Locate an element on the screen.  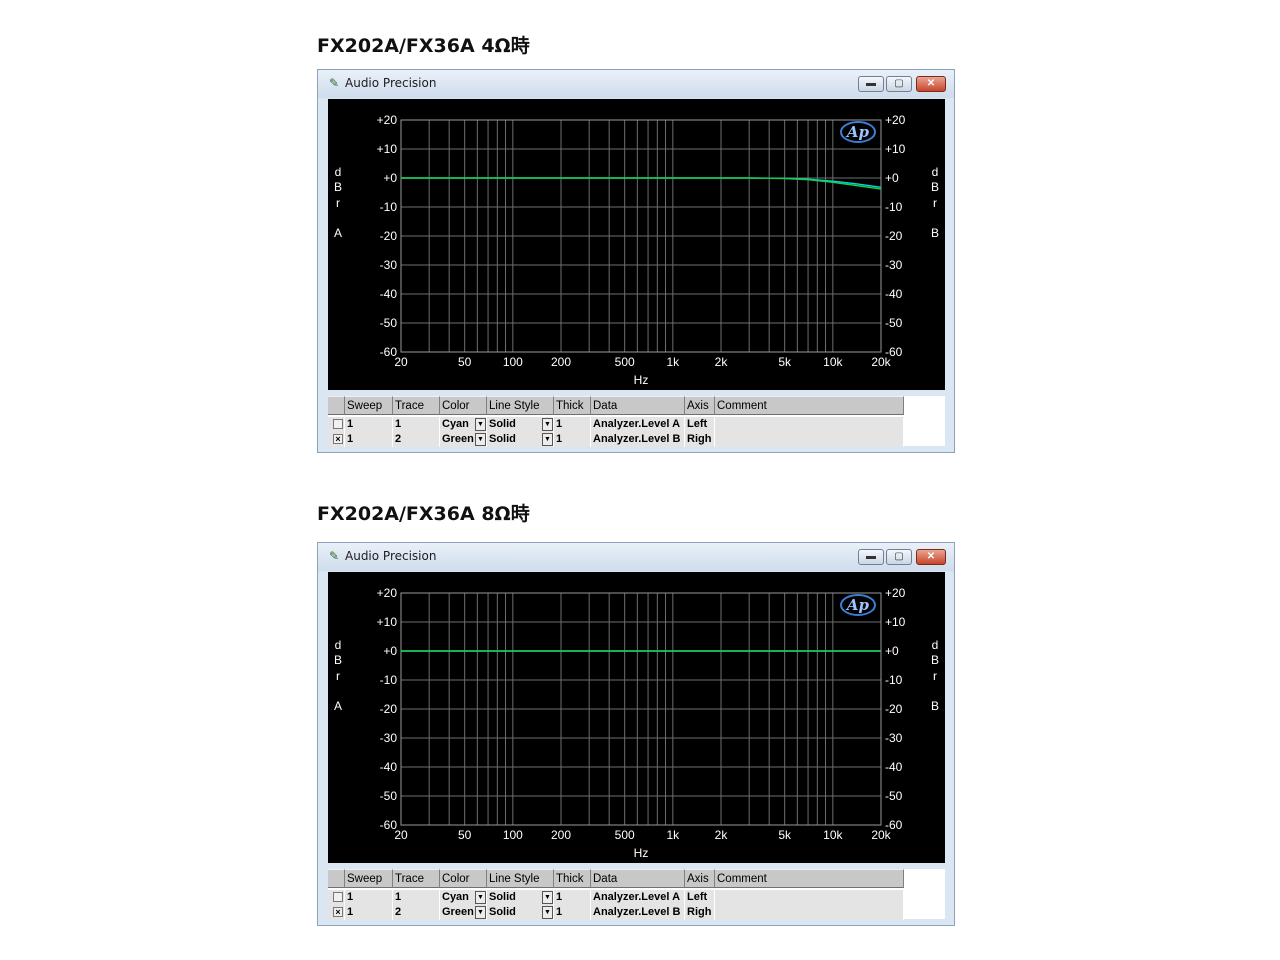
cell-data-text: Analyzer.Level A is located at coordinates (637, 897).